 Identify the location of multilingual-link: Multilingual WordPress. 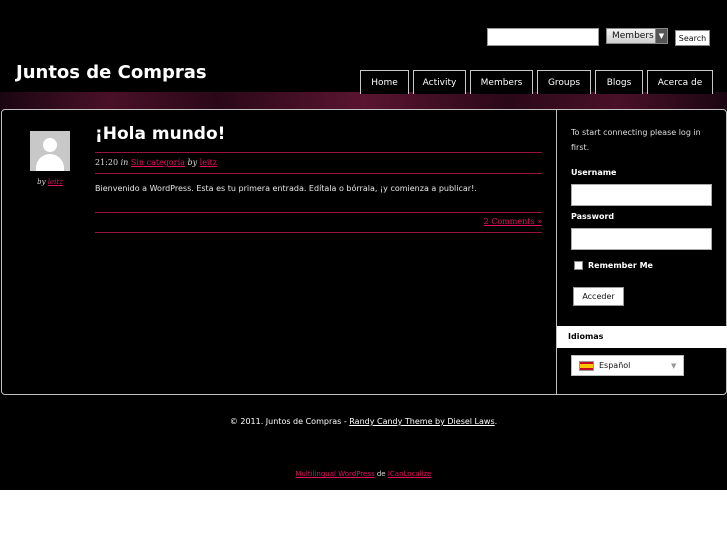
(334, 474).